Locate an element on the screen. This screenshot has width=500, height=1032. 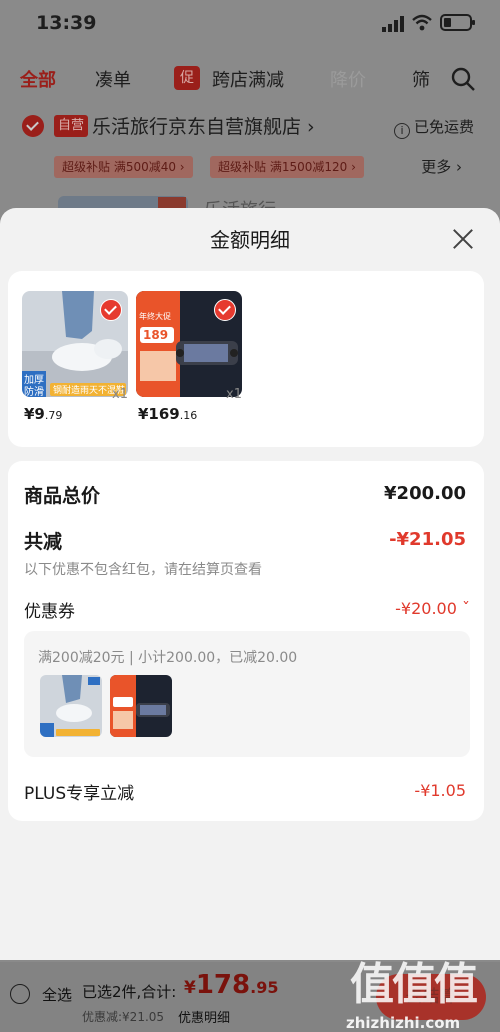
svg-text: 防滑 is located at coordinates (34, 391).